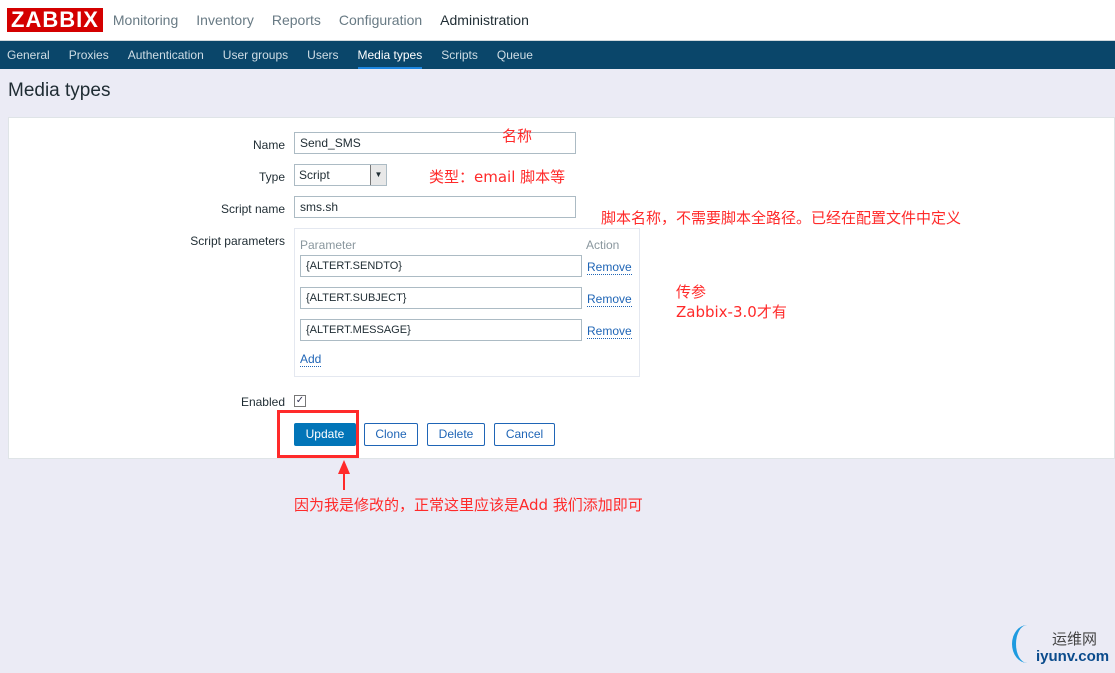  Describe the element at coordinates (340, 175) in the screenshot. I see `type-select: Script ▼` at that location.